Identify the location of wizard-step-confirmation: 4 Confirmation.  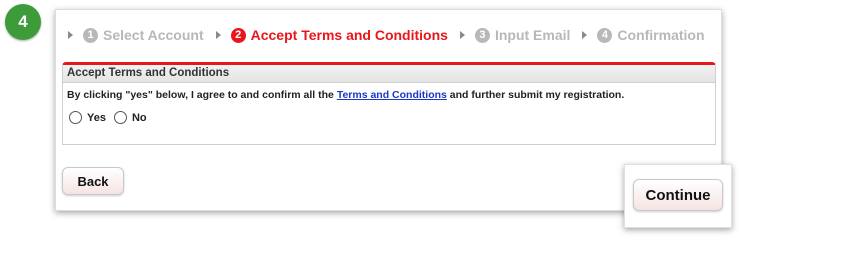
(651, 35).